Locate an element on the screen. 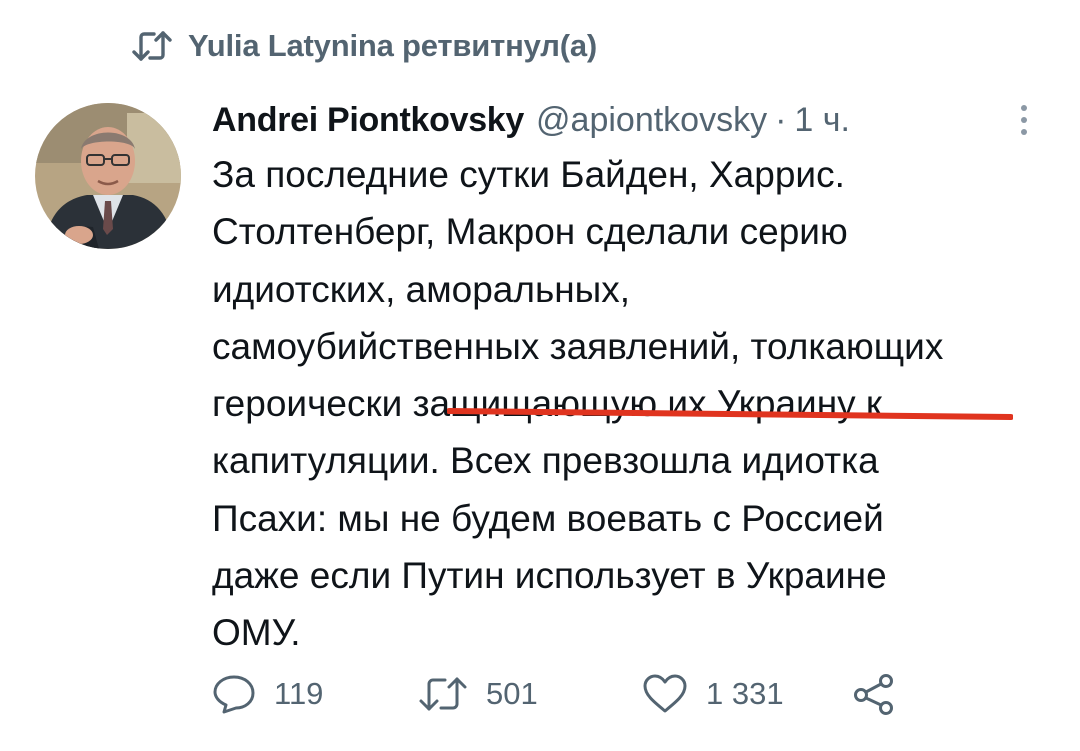 This screenshot has width=1080, height=751. retweet-label: Yulia Latynina ретвитнул(а) is located at coordinates (392, 46).